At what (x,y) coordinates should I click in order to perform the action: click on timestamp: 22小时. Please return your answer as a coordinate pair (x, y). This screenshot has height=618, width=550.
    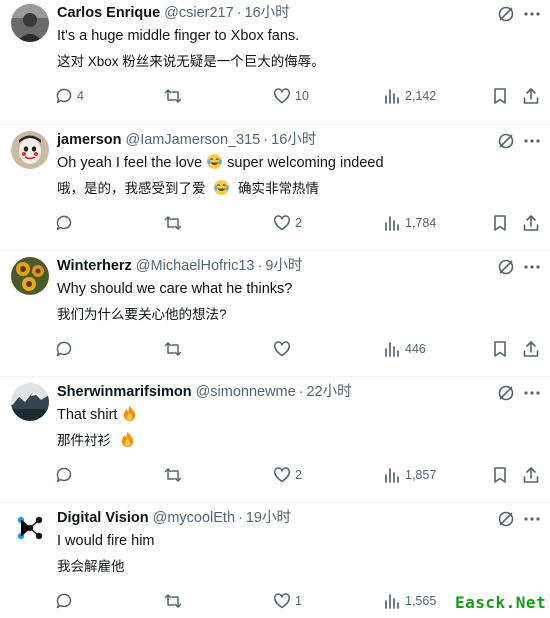
    Looking at the image, I should click on (329, 392).